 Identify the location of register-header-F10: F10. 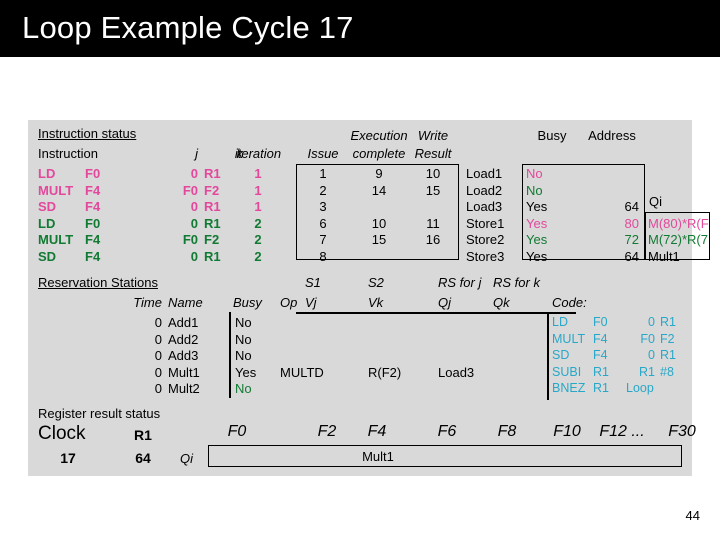
(567, 431).